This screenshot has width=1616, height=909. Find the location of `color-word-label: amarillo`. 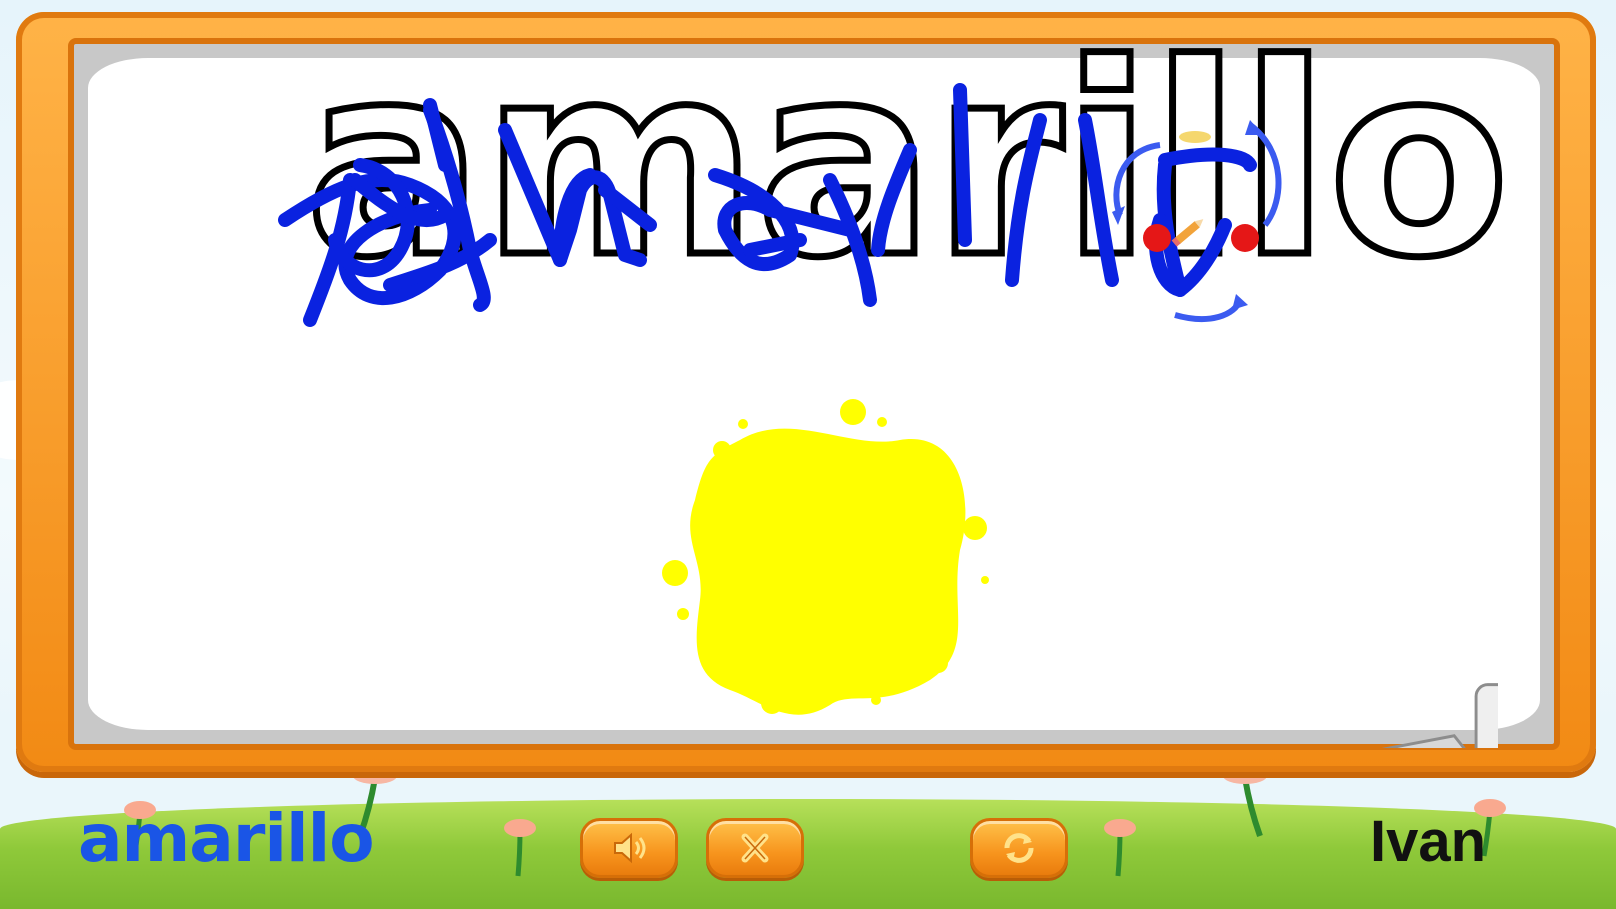

color-word-label: amarillo is located at coordinates (226, 838).